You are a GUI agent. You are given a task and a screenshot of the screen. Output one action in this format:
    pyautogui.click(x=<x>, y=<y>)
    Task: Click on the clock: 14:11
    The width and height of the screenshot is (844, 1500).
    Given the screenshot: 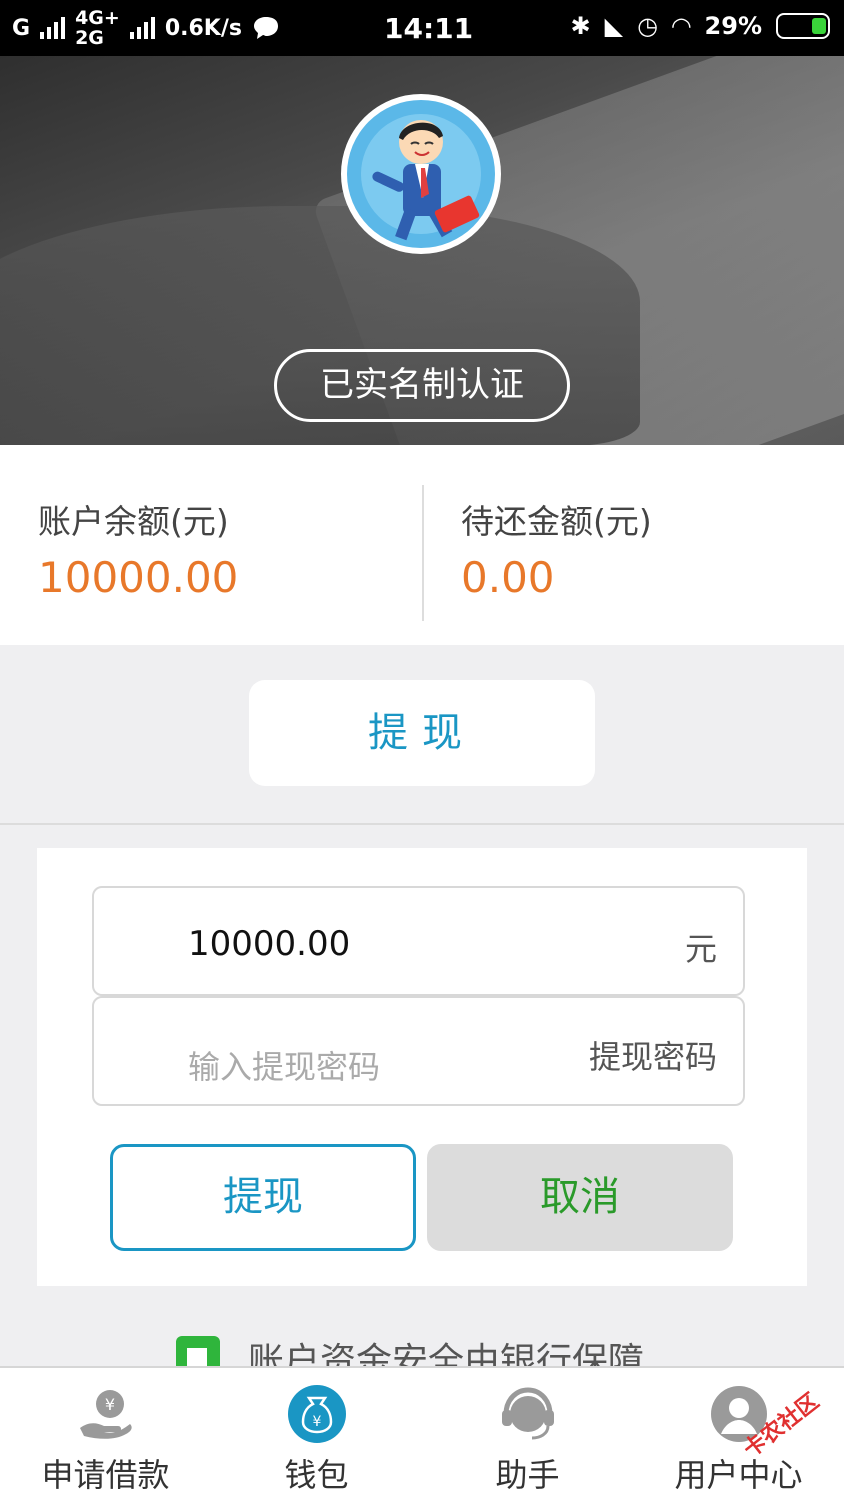 What is the action you would take?
    pyautogui.click(x=429, y=28)
    